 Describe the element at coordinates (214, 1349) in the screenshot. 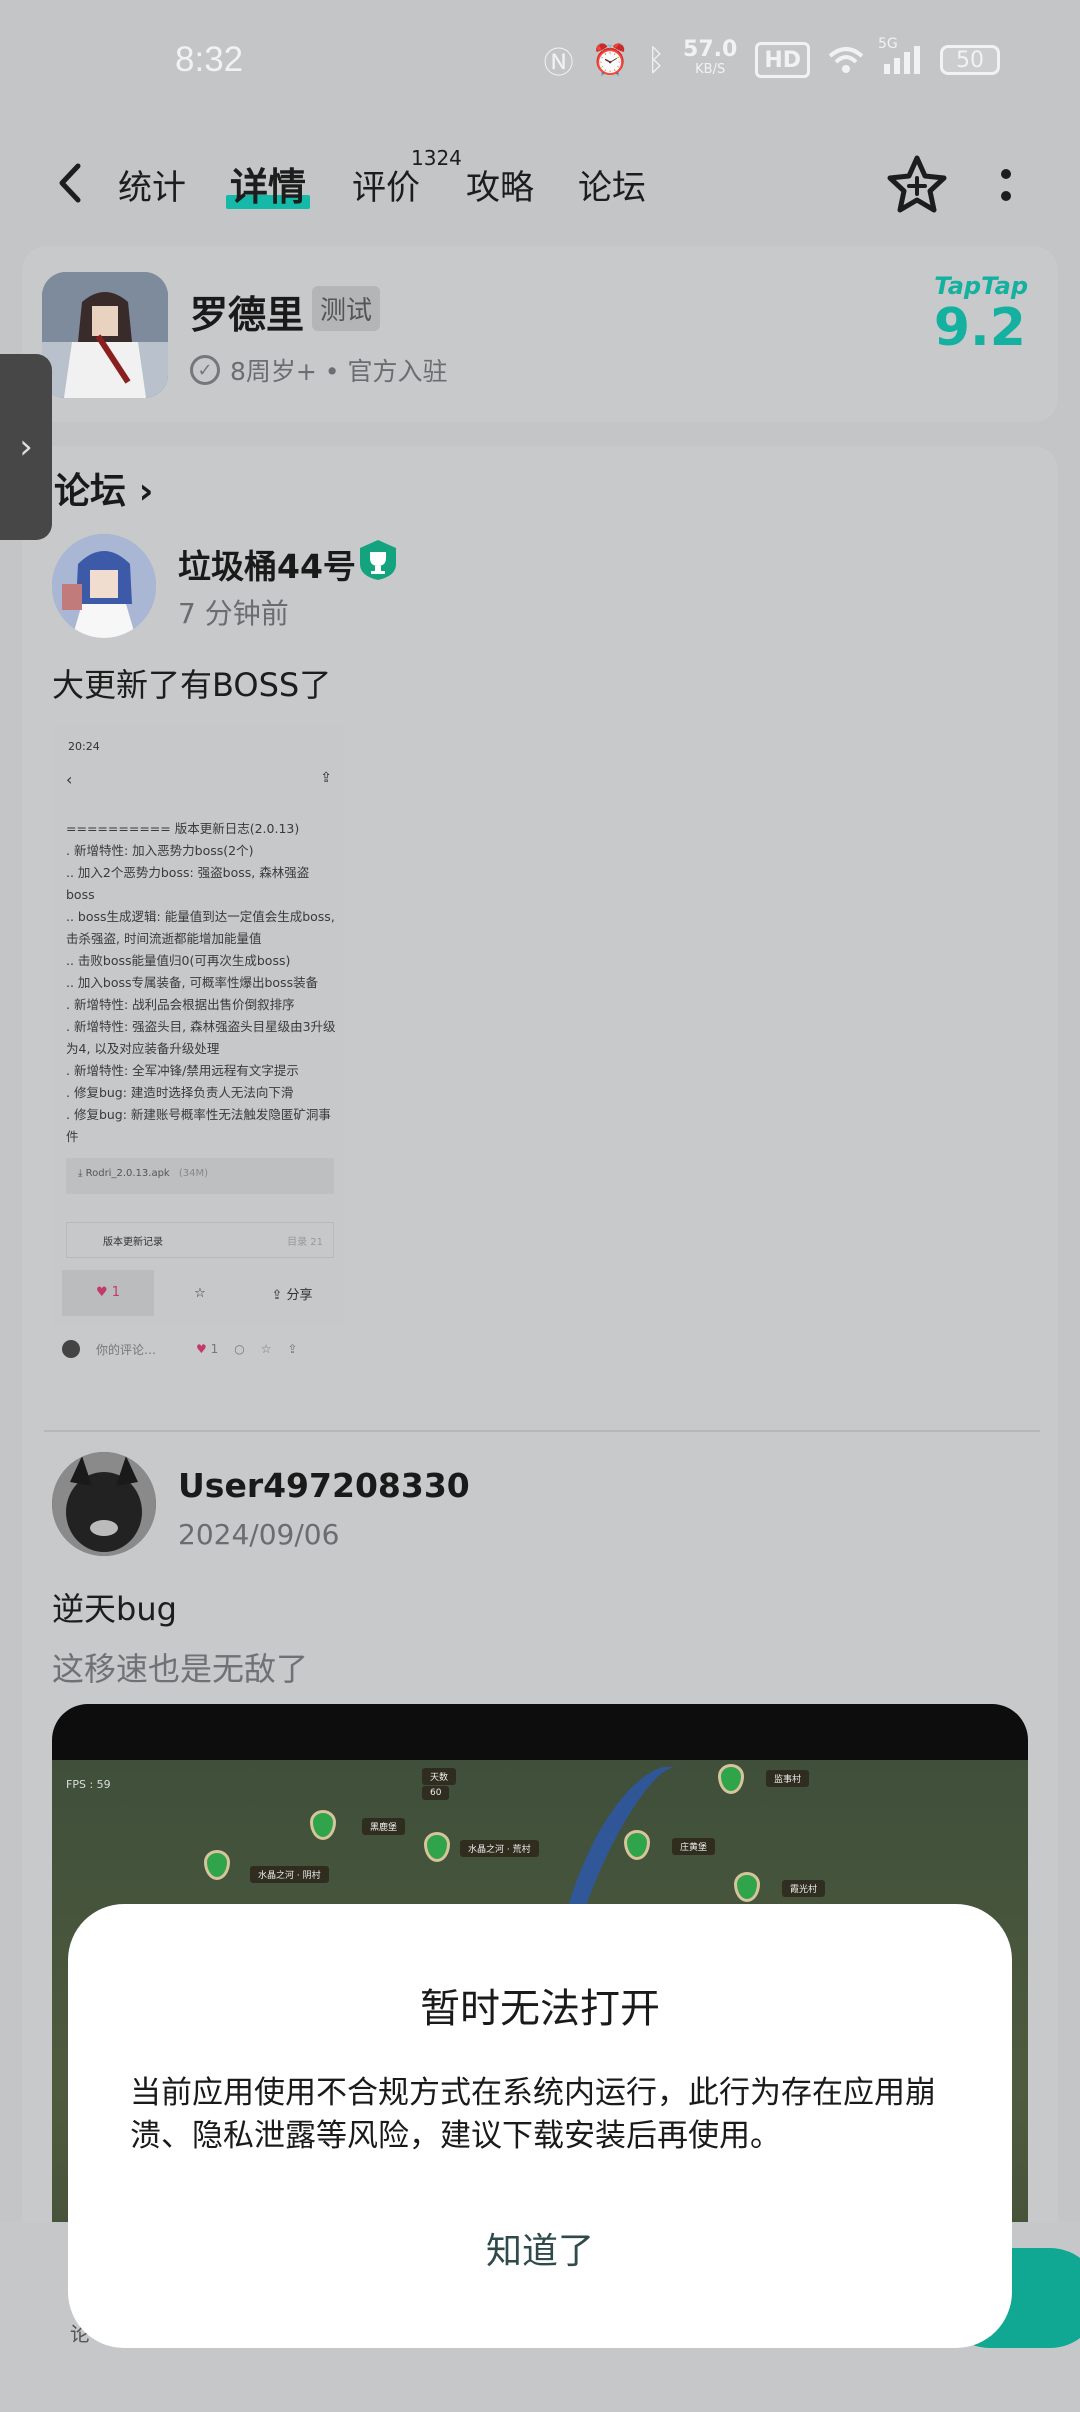

I see `like-count: 1` at that location.